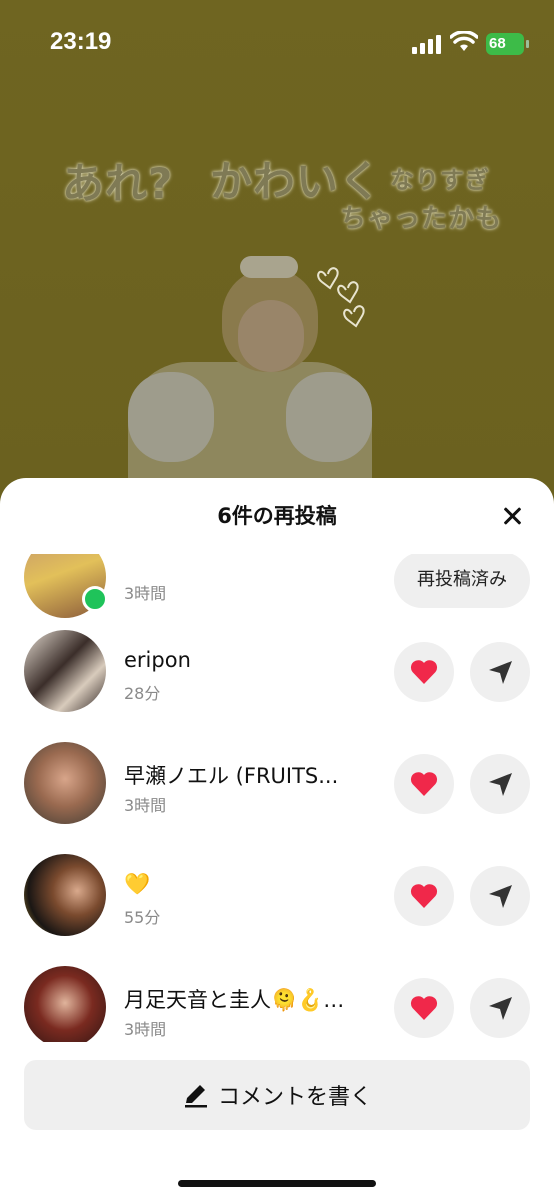 This screenshot has width=554, height=1199. I want to click on close-icon, so click(512, 518).